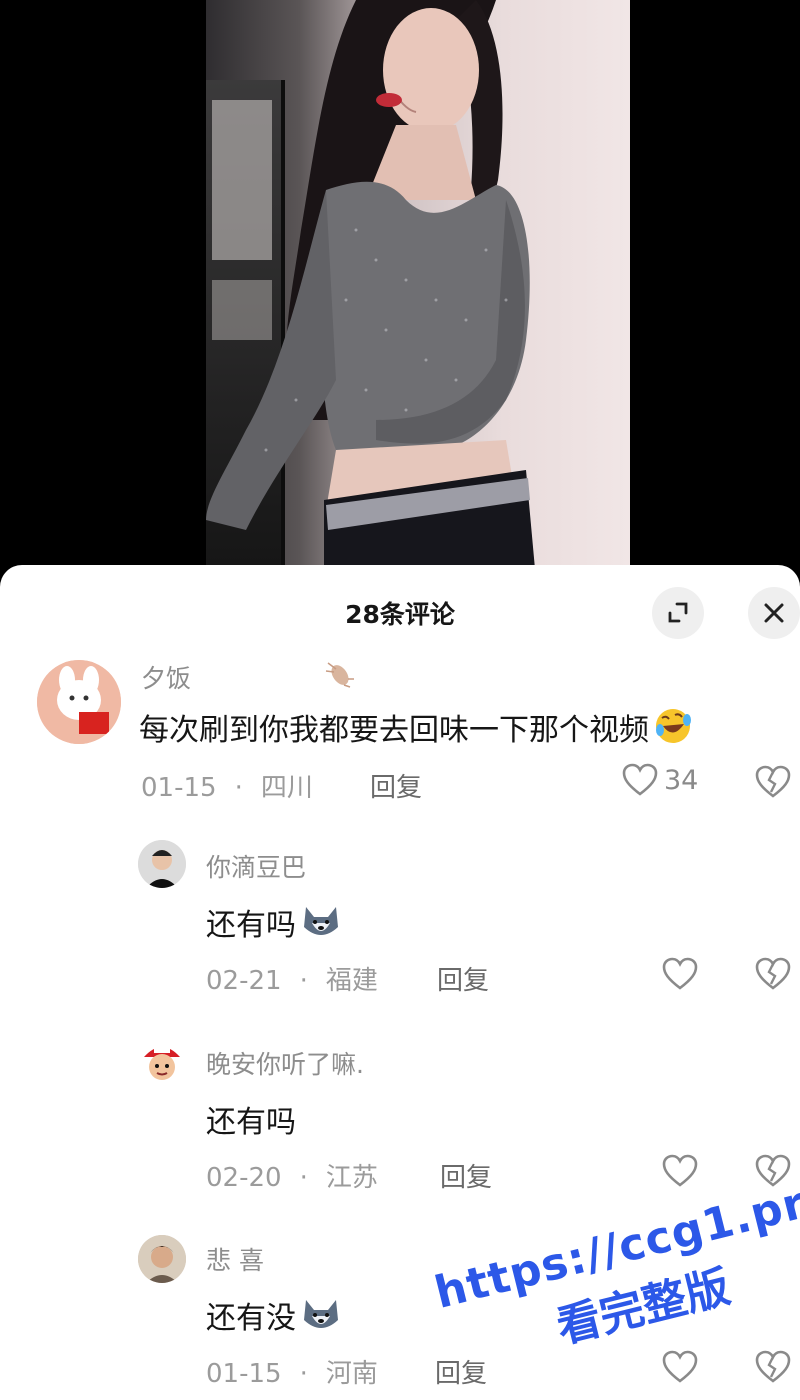  What do you see at coordinates (286, 788) in the screenshot?
I see `comment-location: 四川` at bounding box center [286, 788].